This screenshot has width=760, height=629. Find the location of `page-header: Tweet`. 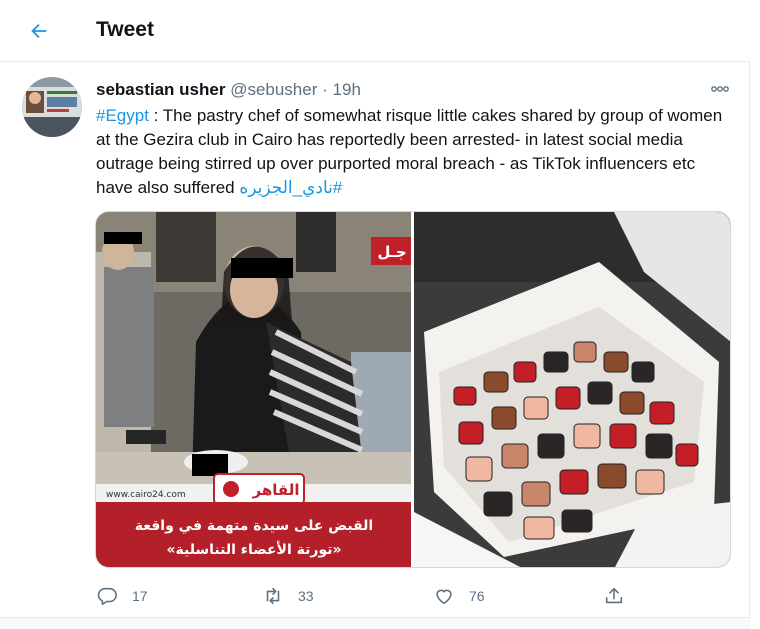

page-header: Tweet is located at coordinates (375, 31).